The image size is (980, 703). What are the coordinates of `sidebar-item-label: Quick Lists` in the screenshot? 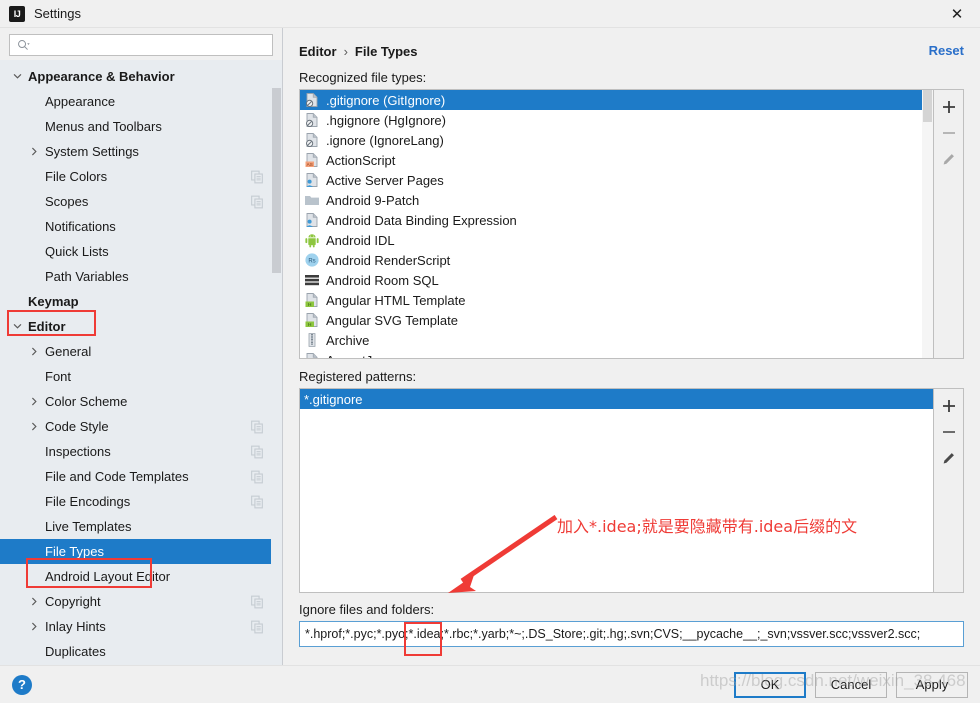 It's located at (77, 251).